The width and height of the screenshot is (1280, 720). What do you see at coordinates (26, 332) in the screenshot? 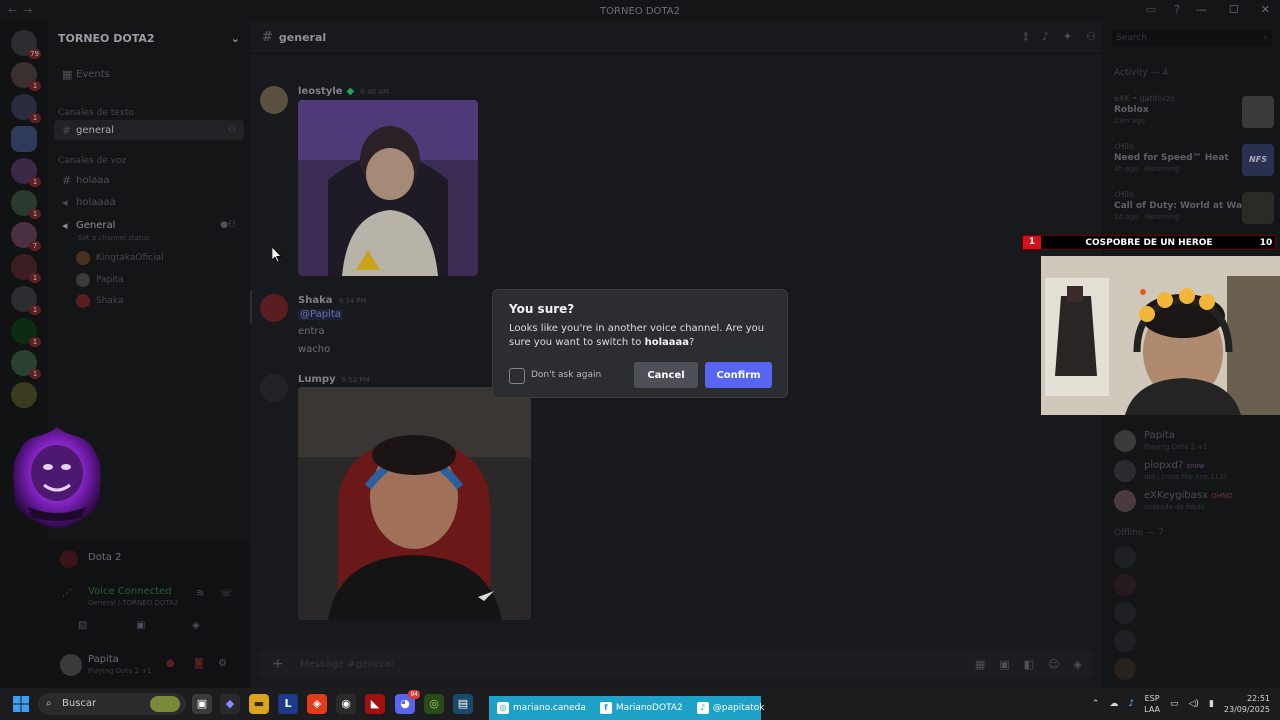
I see `kick-server-icon: 1` at bounding box center [26, 332].